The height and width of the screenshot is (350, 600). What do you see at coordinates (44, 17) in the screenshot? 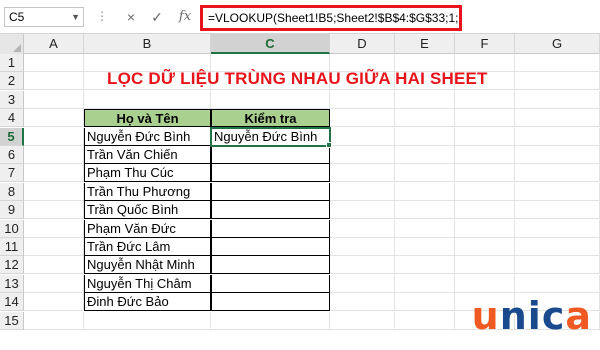
I see `name-box: C5 ▼` at bounding box center [44, 17].